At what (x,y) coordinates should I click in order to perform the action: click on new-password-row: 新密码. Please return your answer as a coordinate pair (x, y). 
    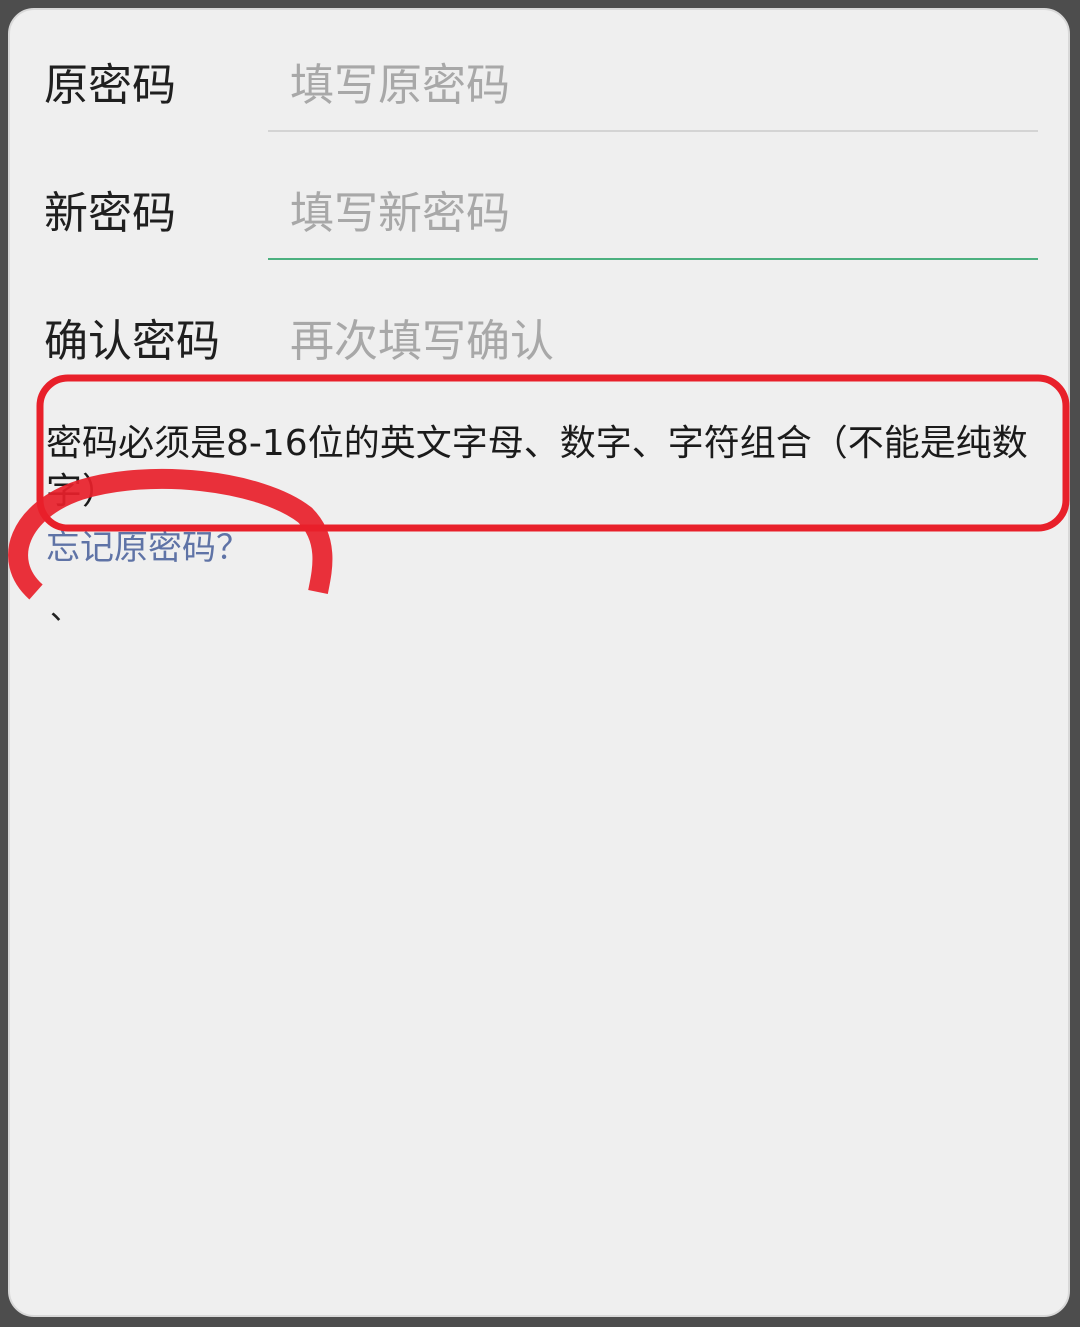
    Looking at the image, I should click on (539, 206).